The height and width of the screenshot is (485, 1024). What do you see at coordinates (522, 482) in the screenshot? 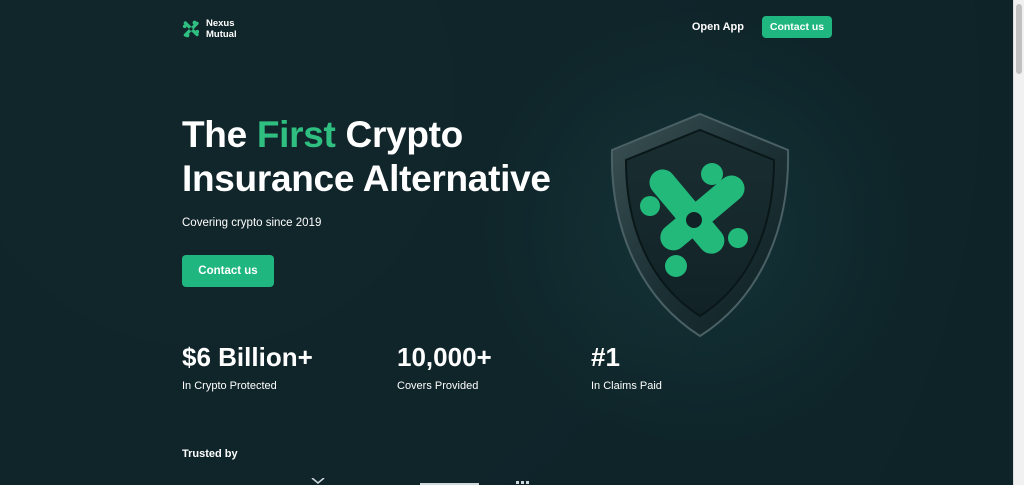
I see `partner-logo-3-icon` at bounding box center [522, 482].